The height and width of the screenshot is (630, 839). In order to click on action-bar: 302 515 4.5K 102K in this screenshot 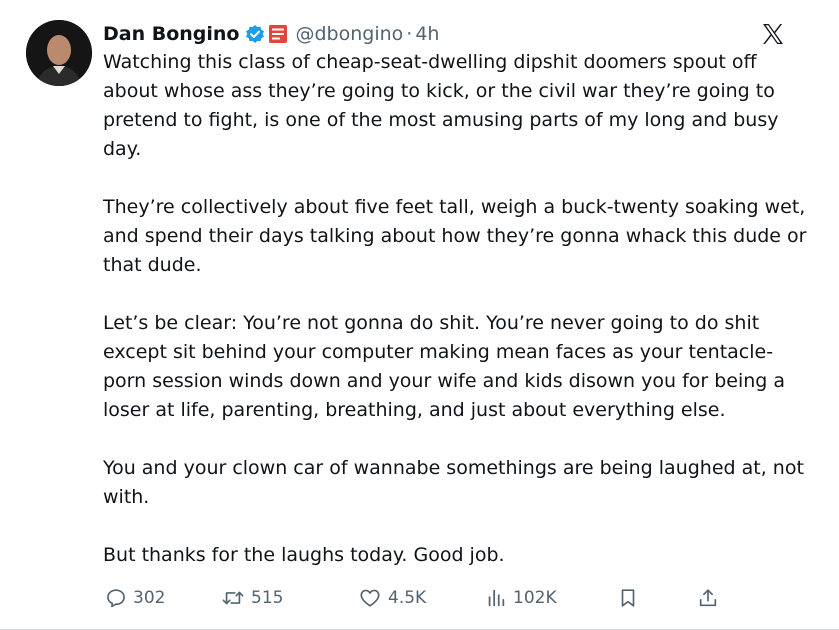, I will do `click(416, 598)`.